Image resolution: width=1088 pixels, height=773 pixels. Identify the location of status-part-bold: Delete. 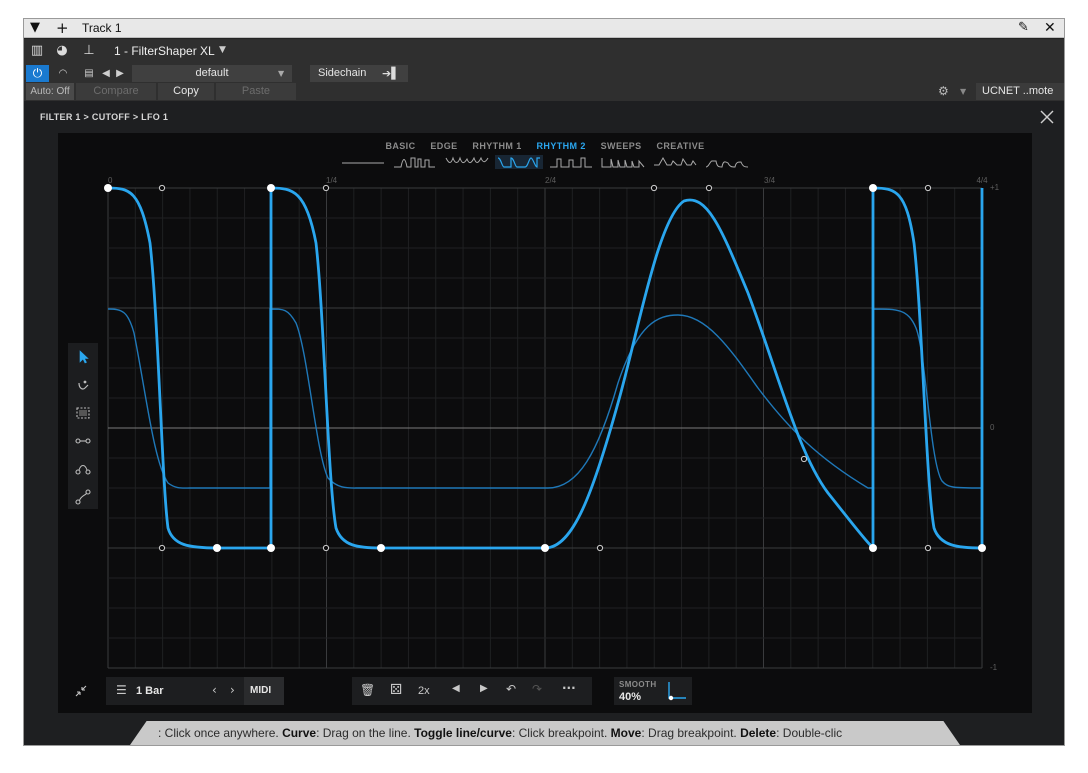
(758, 733).